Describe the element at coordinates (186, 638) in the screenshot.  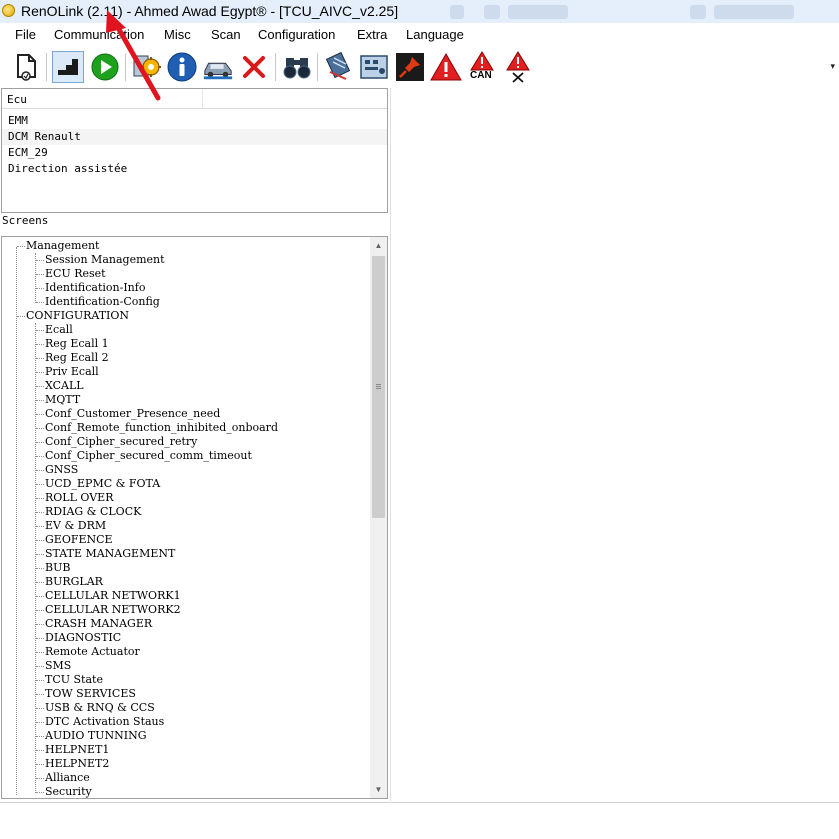
I see `tree-item: DIAGNOSTIC` at that location.